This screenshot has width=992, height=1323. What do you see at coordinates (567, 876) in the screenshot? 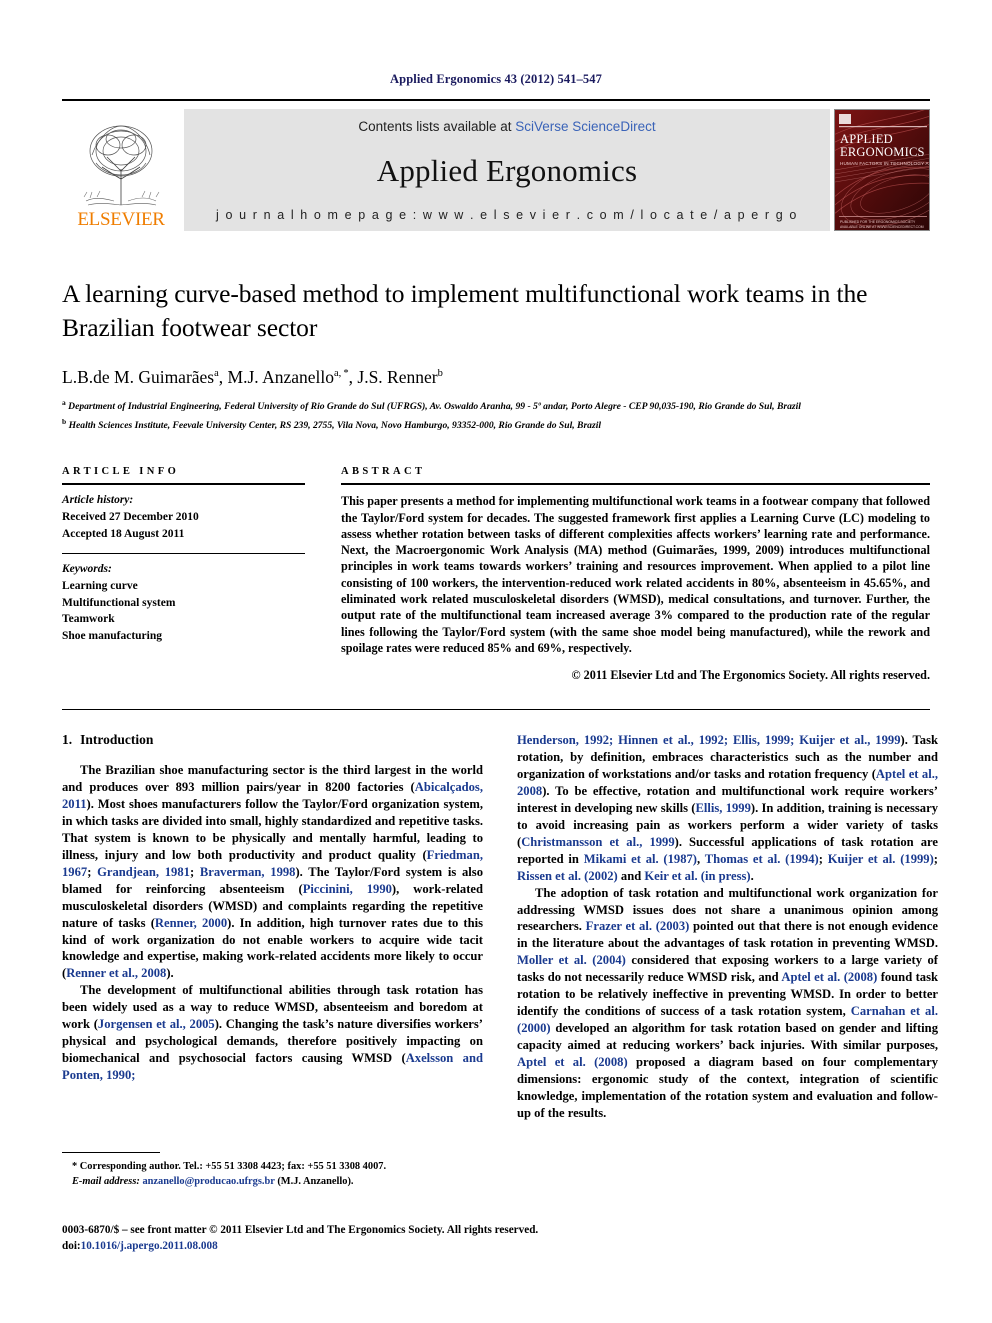
I see `citation-link: Rissen et al. (2002)` at bounding box center [567, 876].